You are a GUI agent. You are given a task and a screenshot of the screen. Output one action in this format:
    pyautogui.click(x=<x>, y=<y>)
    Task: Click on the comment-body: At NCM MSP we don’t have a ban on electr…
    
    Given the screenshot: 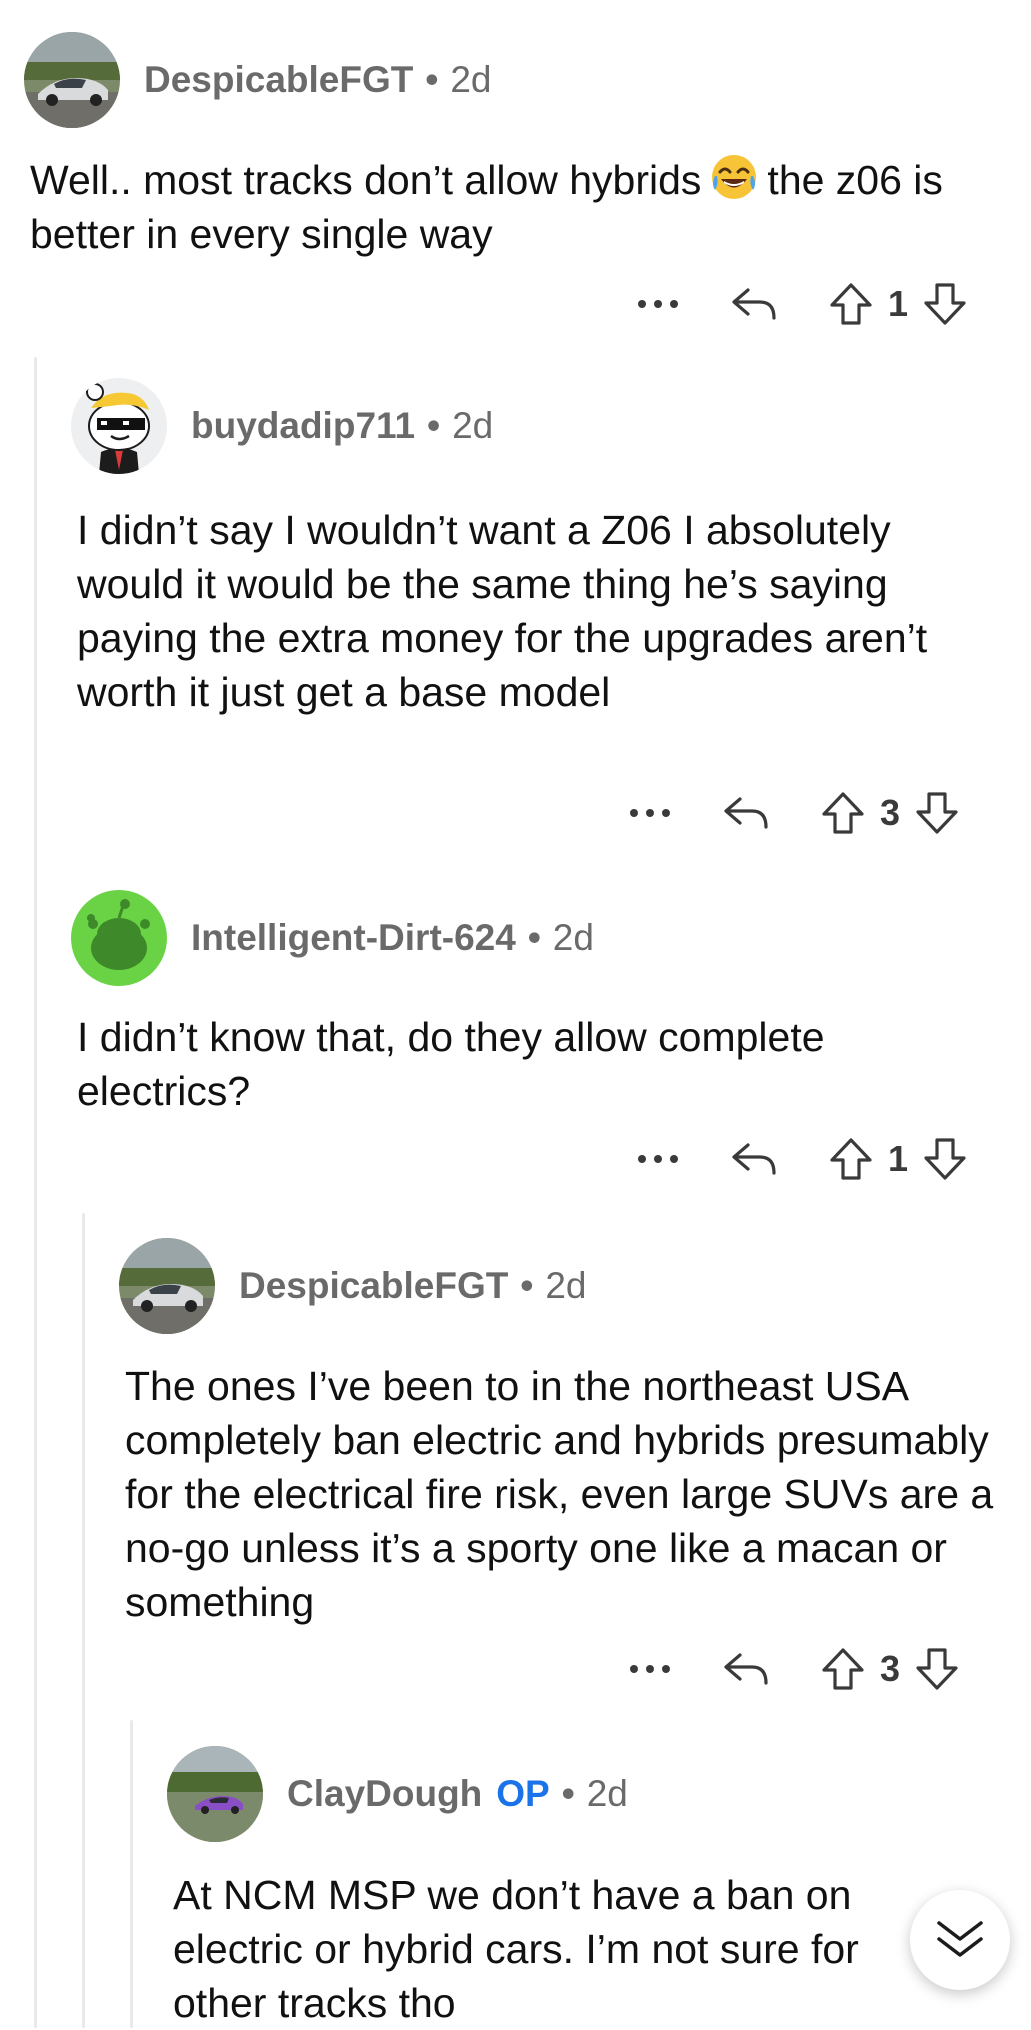 What is the action you would take?
    pyautogui.click(x=516, y=1949)
    